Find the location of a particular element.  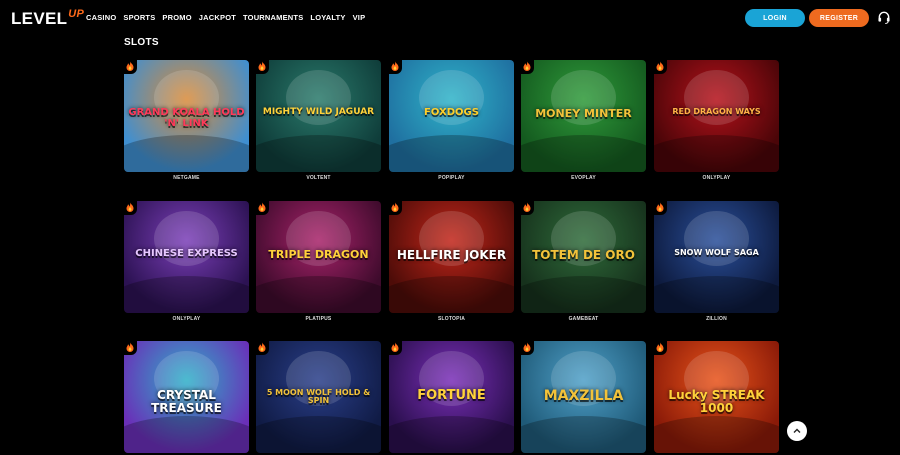

game-tile: HELLFIRE JOKER SLOTOPIA is located at coordinates (451, 260).